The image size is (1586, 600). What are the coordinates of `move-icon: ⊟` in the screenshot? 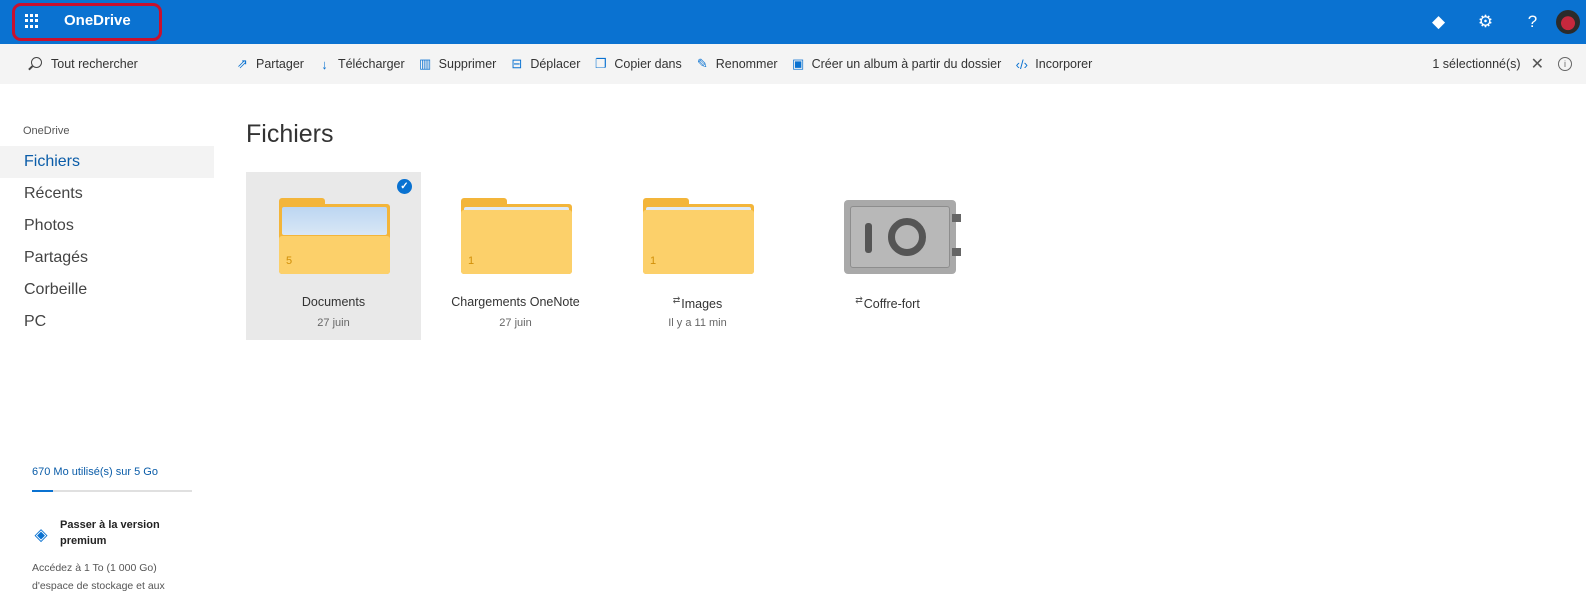 It's located at (517, 63).